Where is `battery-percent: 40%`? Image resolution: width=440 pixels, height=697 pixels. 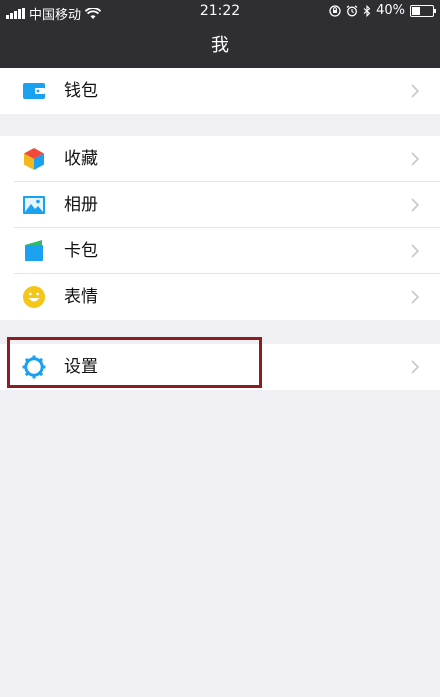
battery-percent: 40% is located at coordinates (390, 10).